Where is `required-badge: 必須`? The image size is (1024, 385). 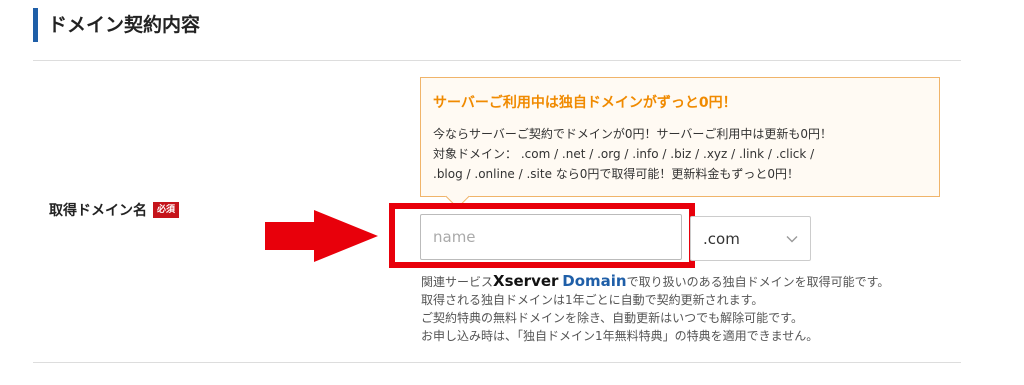 required-badge: 必須 is located at coordinates (166, 210).